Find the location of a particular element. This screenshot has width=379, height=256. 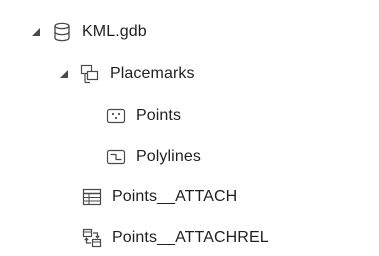

tree-node-label: Polylines is located at coordinates (168, 156).